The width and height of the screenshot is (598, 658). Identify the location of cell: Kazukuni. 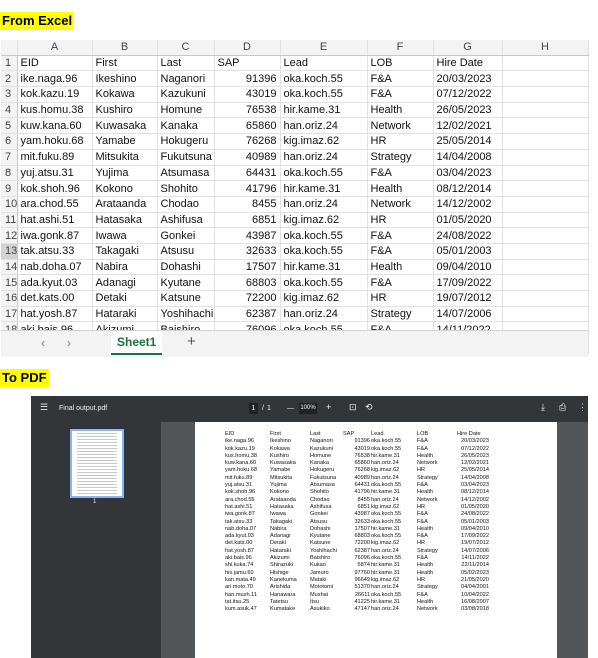
(186, 94).